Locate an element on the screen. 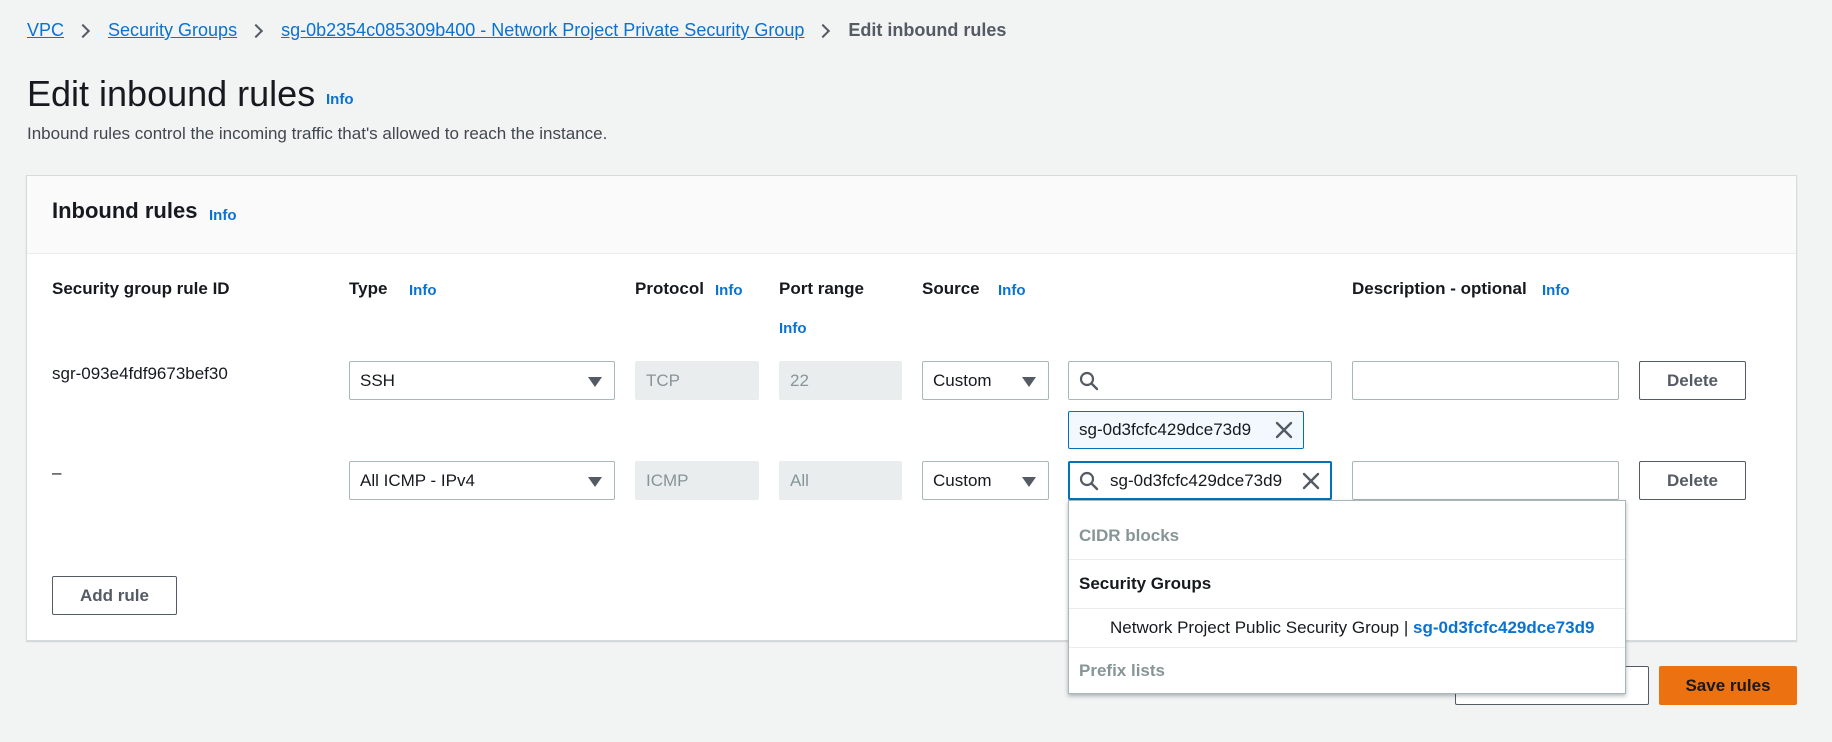 This screenshot has height=742, width=1832. description-info-link: Info is located at coordinates (1556, 290).